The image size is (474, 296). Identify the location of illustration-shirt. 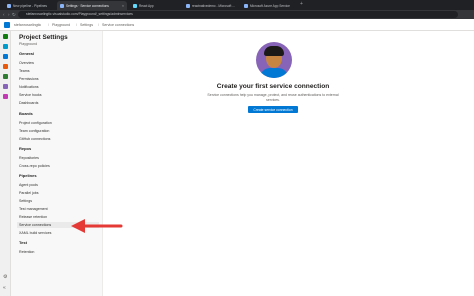
(274, 73).